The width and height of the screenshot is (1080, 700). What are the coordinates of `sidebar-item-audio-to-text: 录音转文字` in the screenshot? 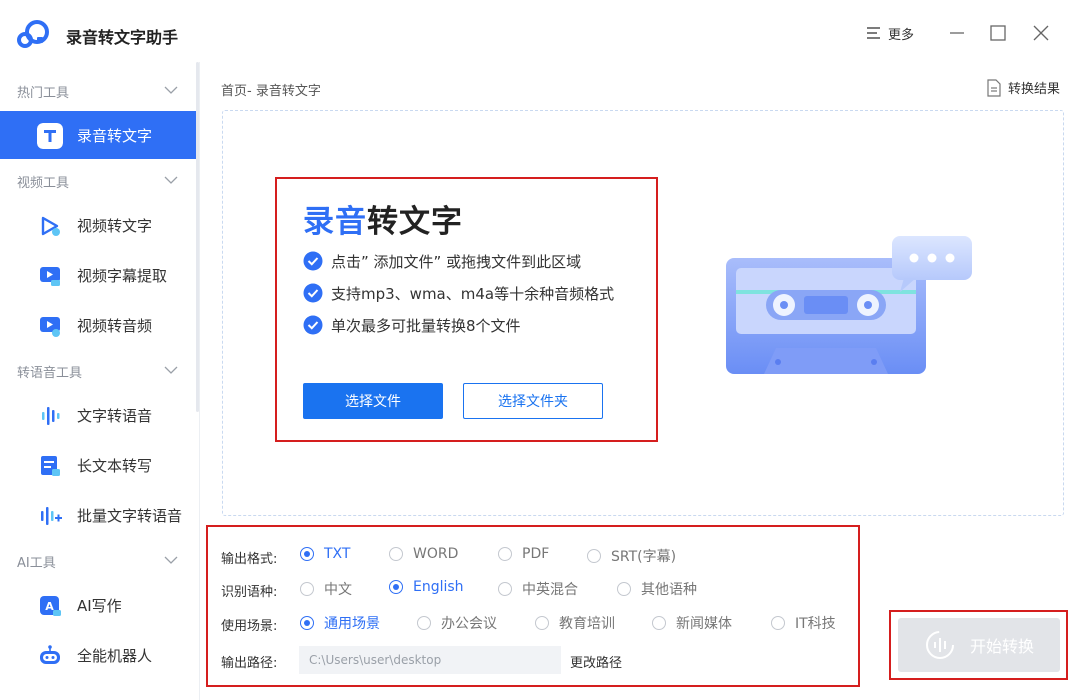 It's located at (98, 135).